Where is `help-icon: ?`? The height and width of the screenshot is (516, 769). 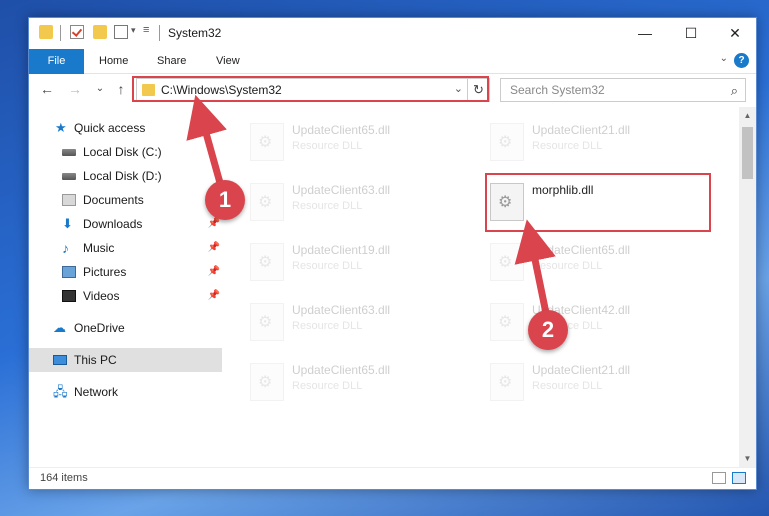 help-icon: ? is located at coordinates (741, 60).